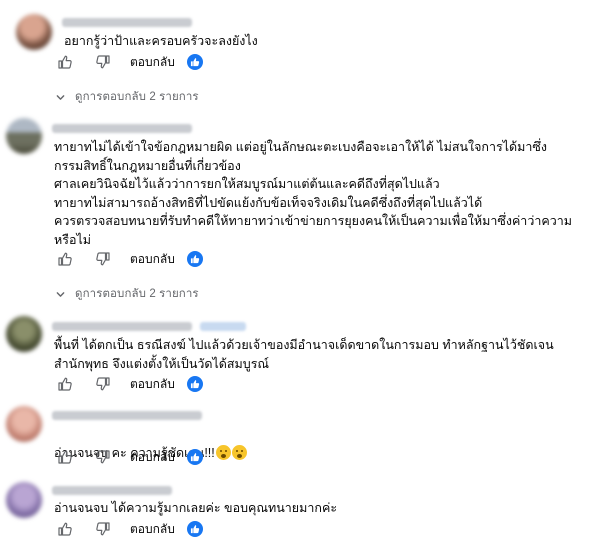  I want to click on comment-text: อยากรู้ว่าป้าและครอบครัวจะลงยังไง, so click(161, 41).